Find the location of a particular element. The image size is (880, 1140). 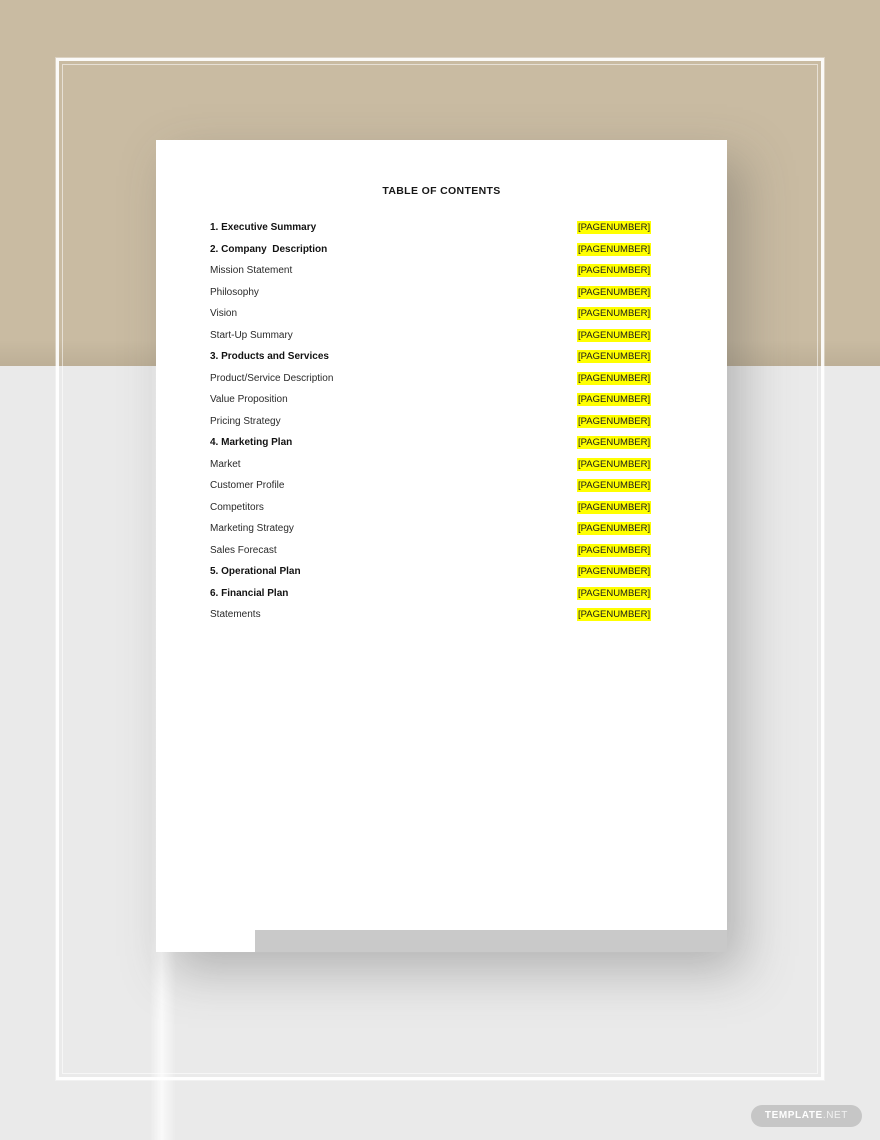

toc-entry-label: Pricing Strategy is located at coordinates (245, 421).